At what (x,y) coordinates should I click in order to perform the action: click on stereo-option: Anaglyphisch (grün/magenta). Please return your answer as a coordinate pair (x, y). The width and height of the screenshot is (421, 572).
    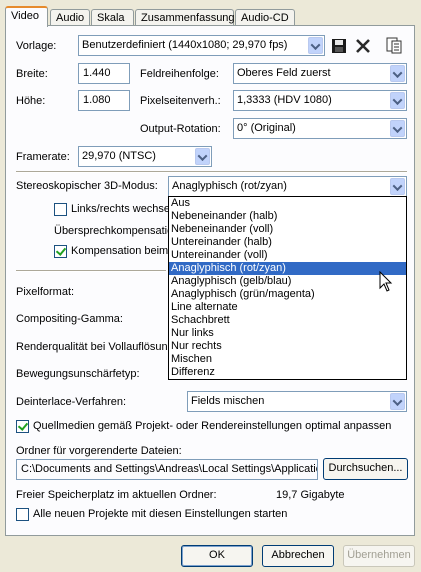
    Looking at the image, I should click on (287, 294).